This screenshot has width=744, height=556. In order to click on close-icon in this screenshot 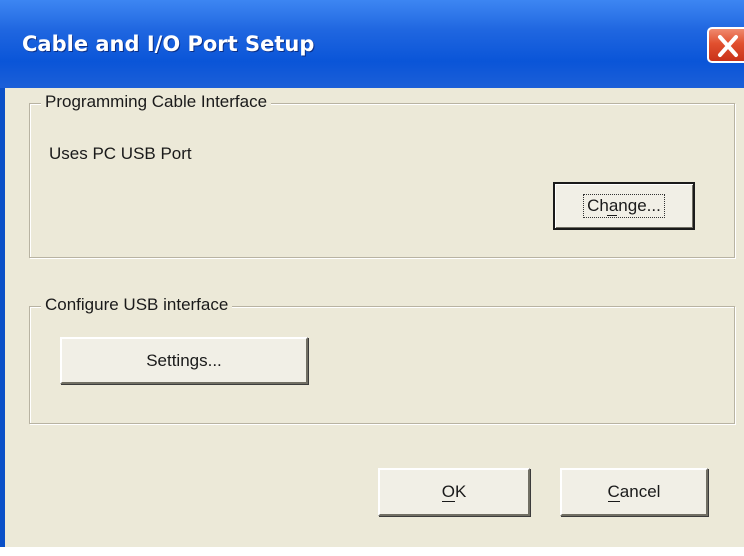, I will do `click(728, 46)`.